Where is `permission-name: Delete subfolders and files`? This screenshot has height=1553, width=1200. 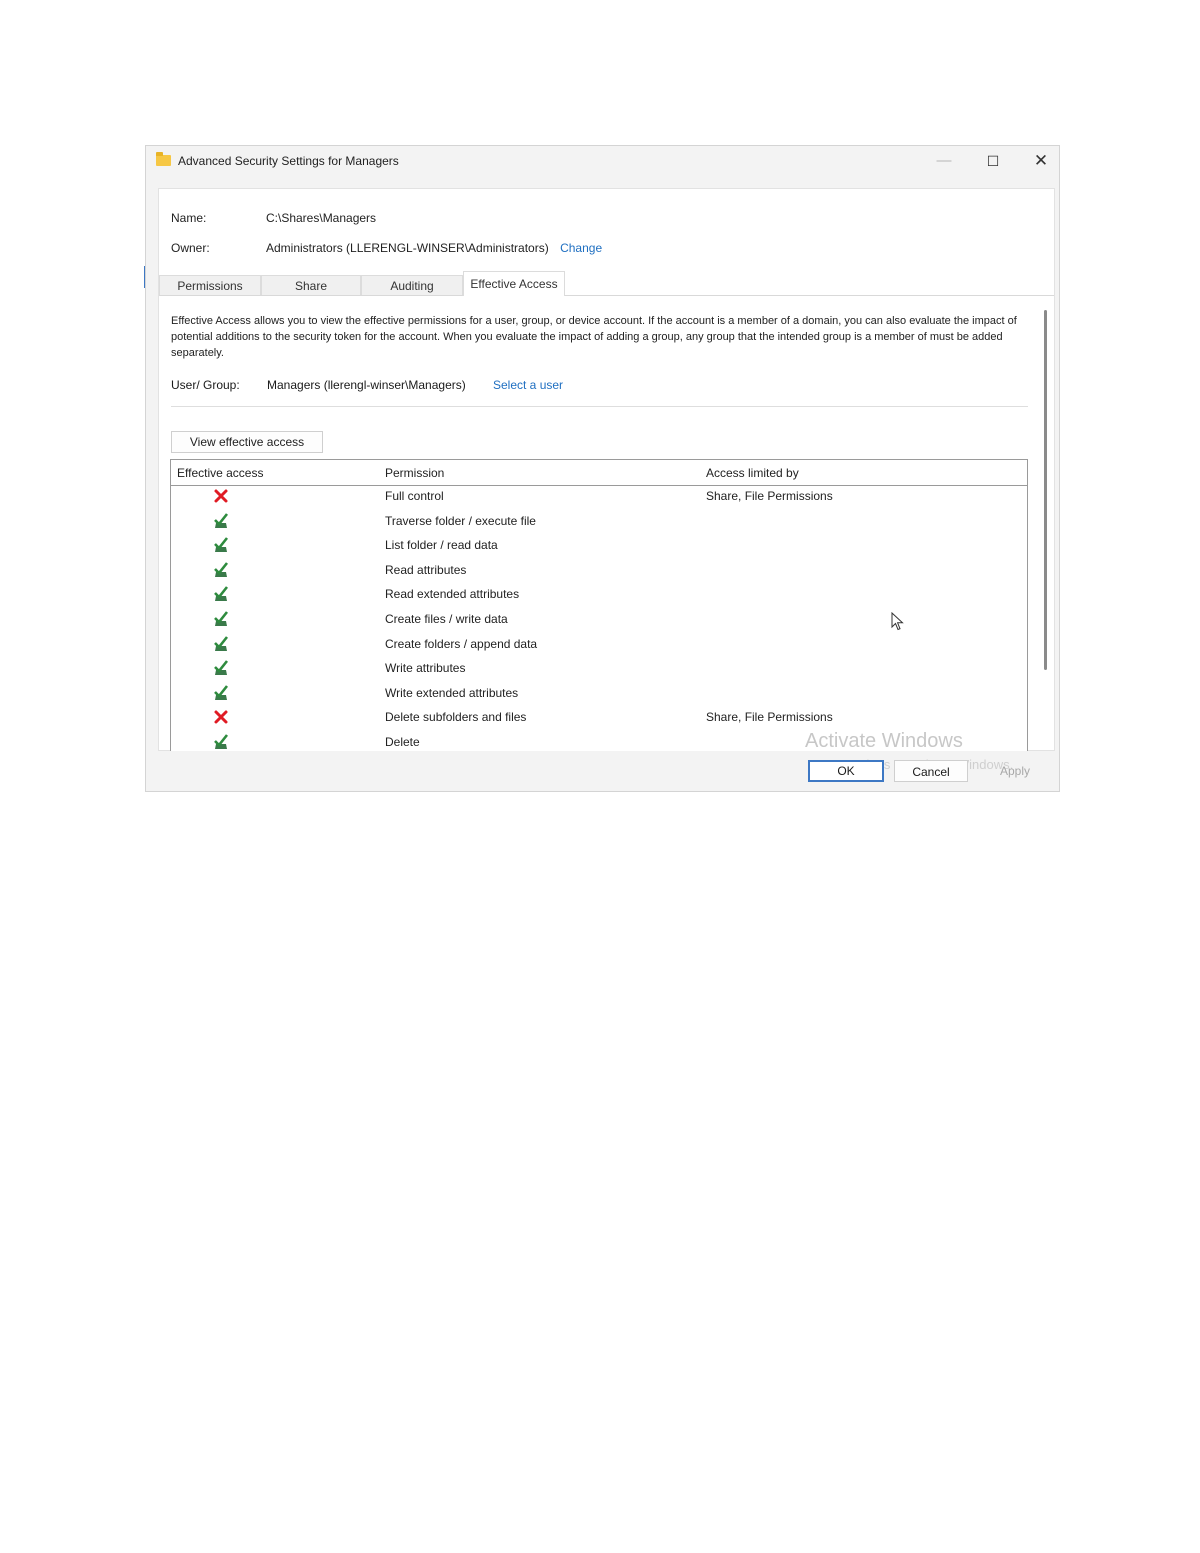
permission-name: Delete subfolders and files is located at coordinates (456, 717).